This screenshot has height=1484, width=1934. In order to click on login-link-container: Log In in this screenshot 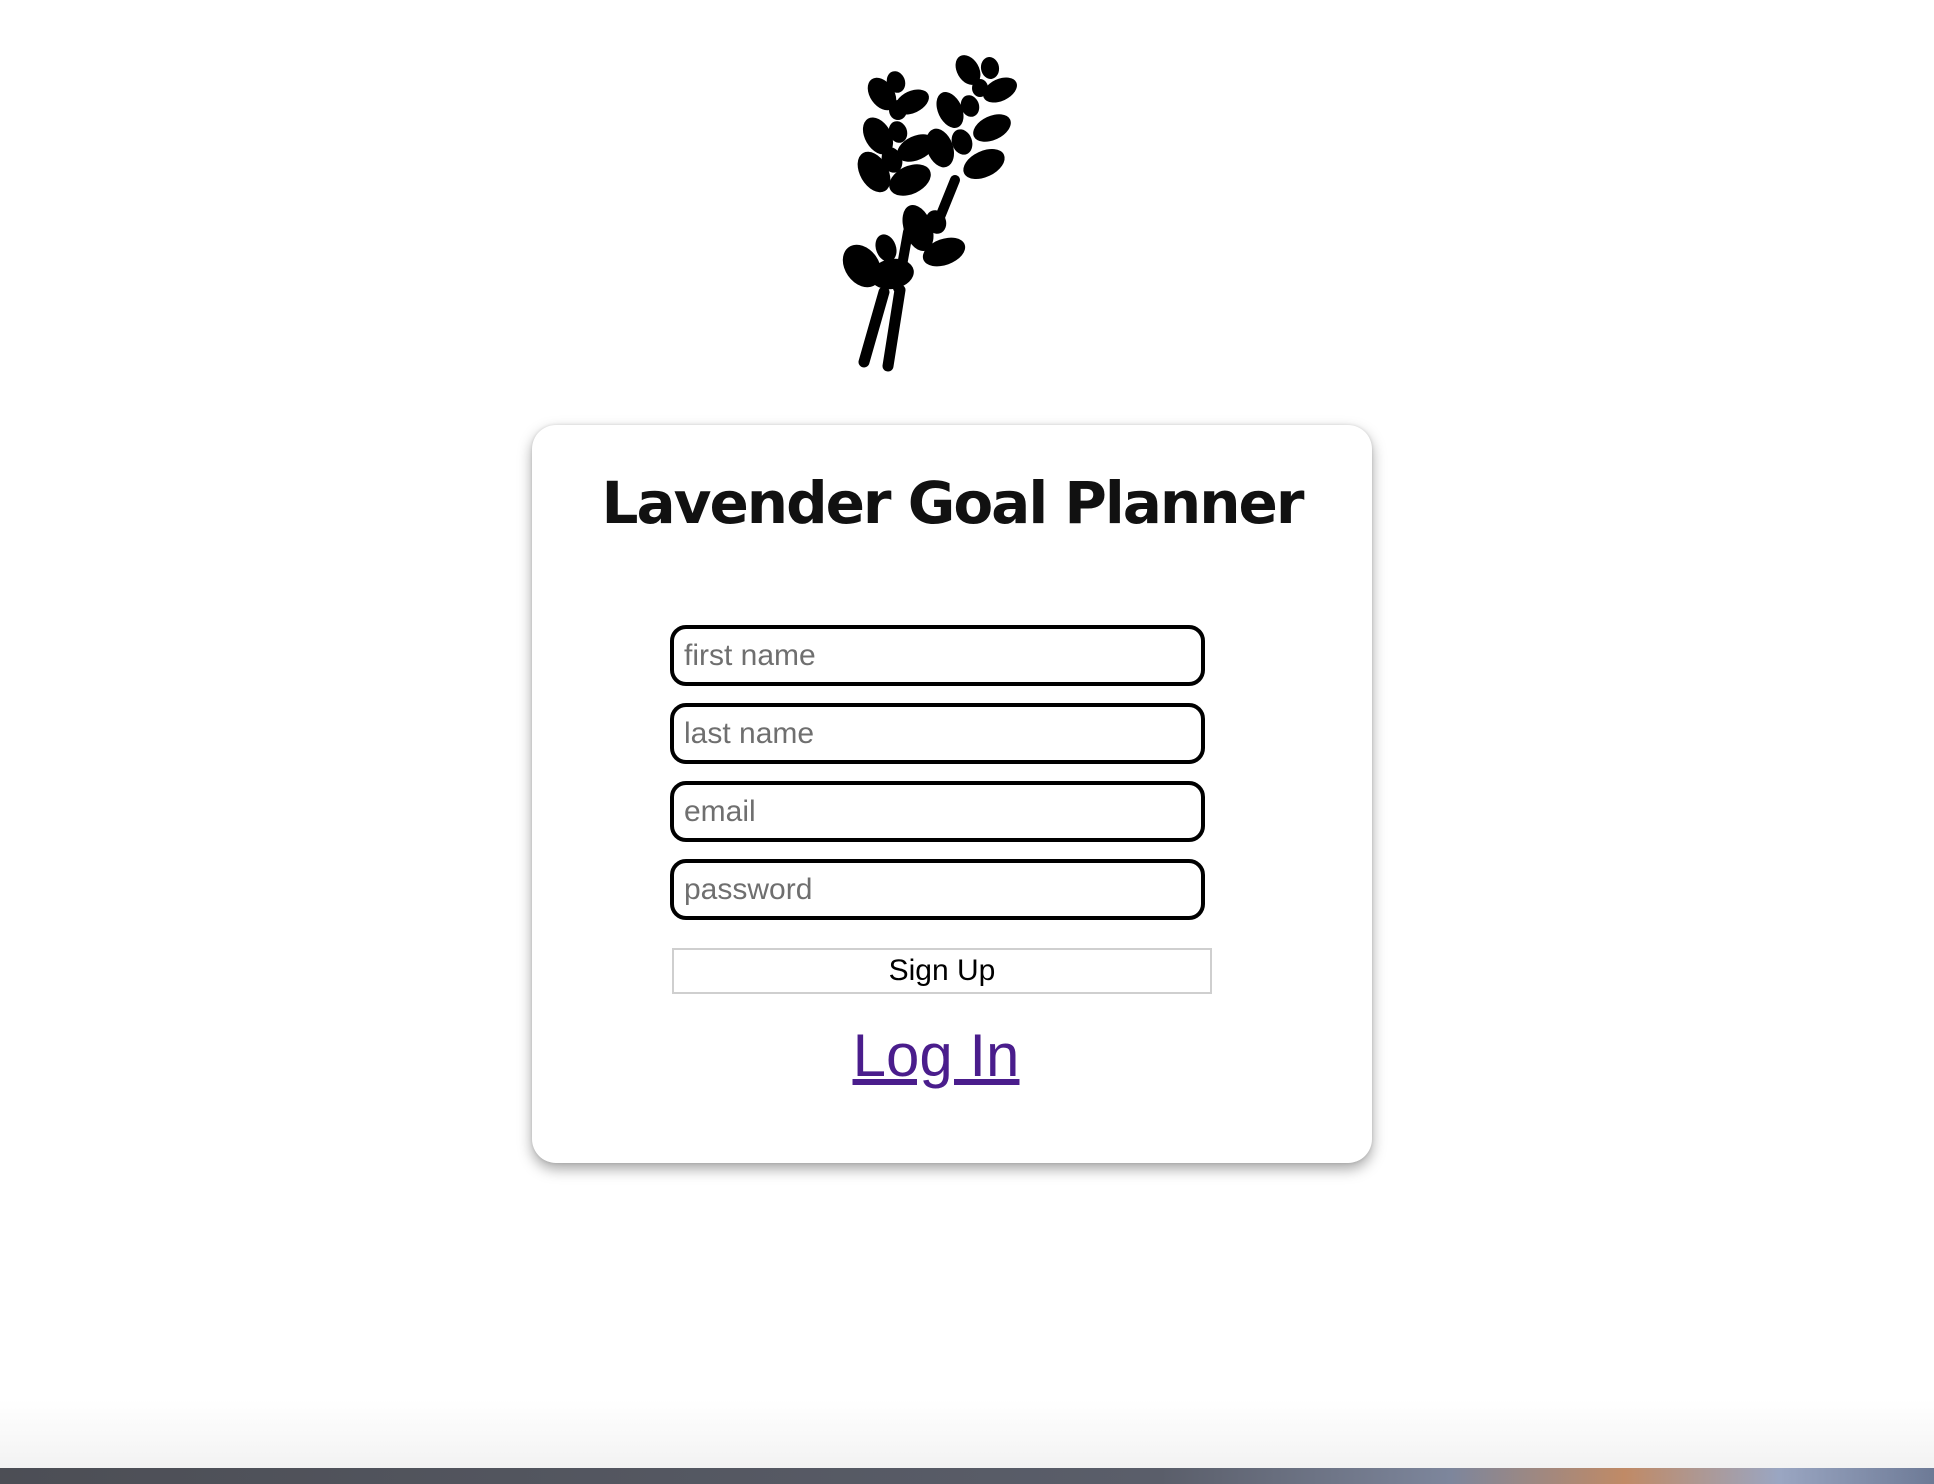, I will do `click(936, 1056)`.